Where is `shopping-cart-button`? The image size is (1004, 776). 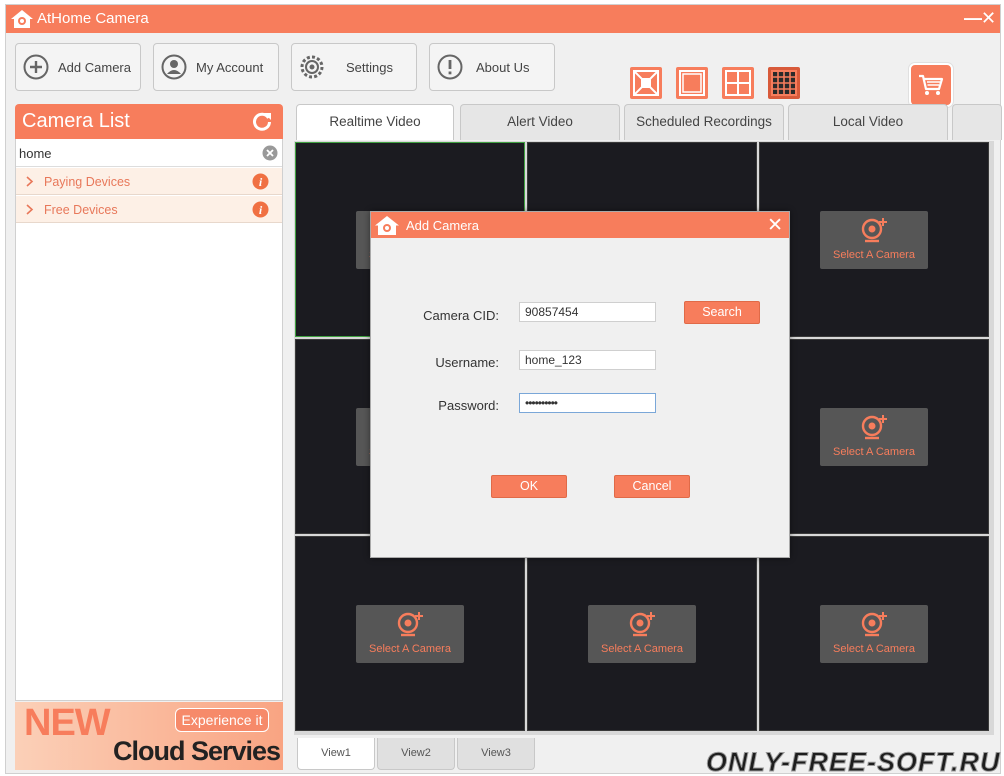 shopping-cart-button is located at coordinates (931, 85).